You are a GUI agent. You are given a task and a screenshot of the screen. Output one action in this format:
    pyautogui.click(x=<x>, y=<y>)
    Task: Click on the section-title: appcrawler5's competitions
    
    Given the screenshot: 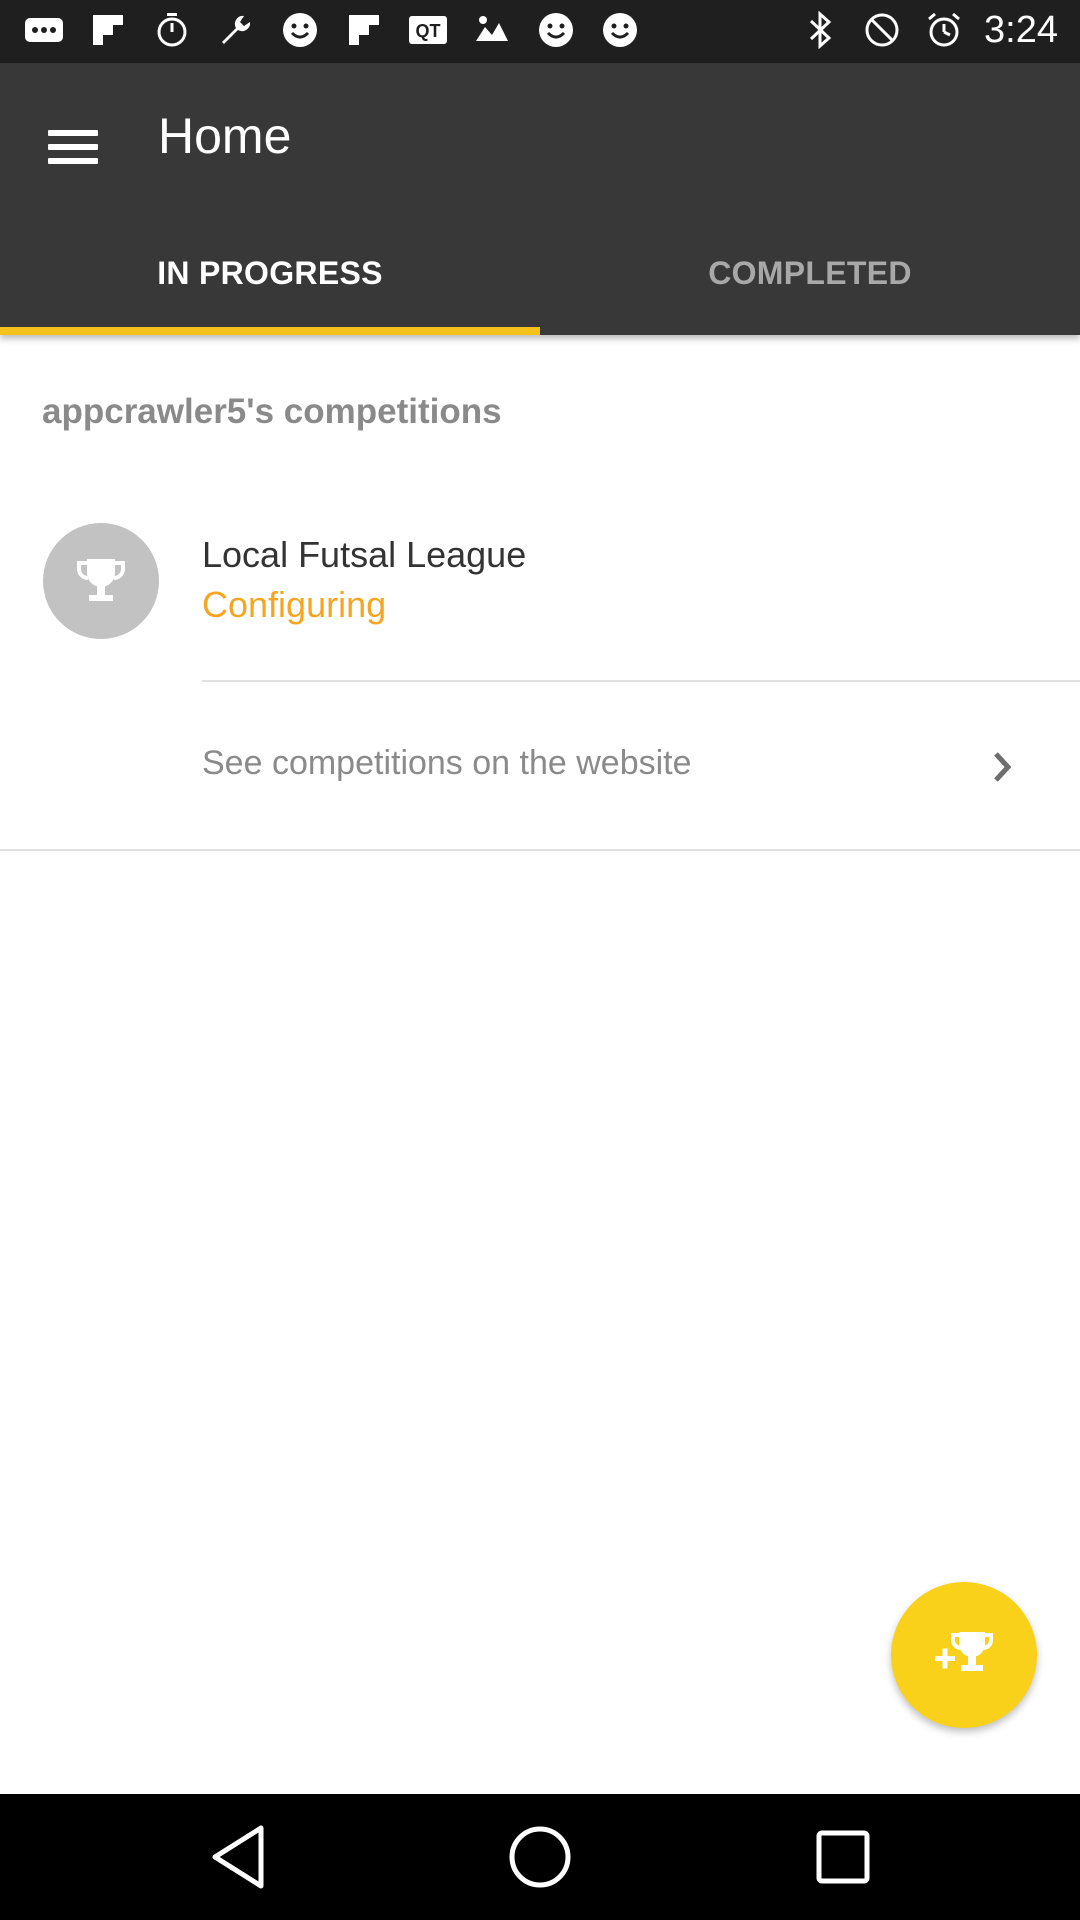 What is the action you would take?
    pyautogui.click(x=272, y=411)
    